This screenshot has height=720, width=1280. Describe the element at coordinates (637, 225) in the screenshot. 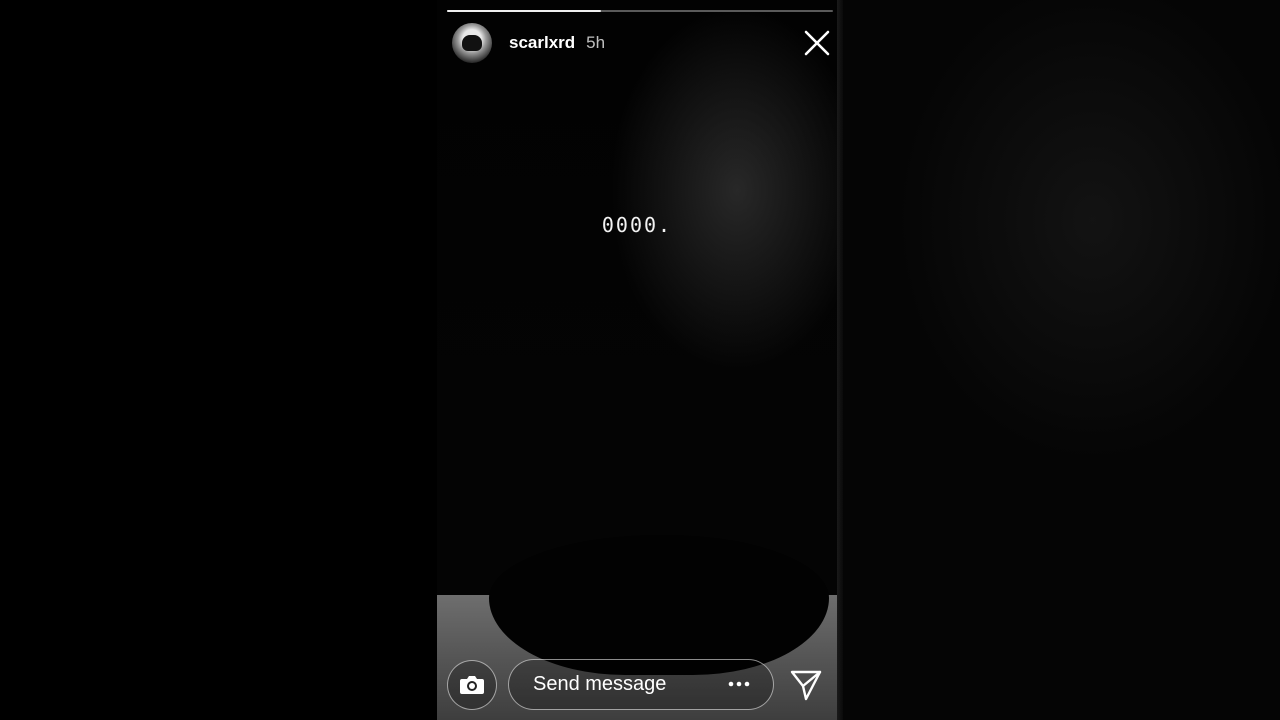

I see `story-caption: 0000.` at that location.